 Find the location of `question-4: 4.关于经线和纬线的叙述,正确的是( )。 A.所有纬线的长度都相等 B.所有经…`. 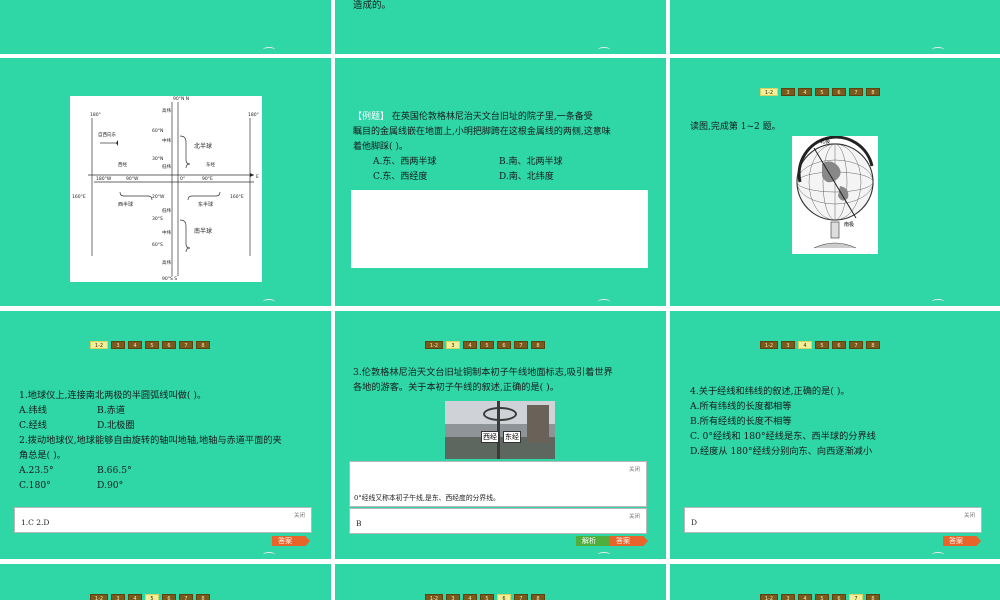

question-4: 4.关于经线和纬线的叙述,正确的是( )。 A.所有纬线的长度都相等 B.所有经… is located at coordinates (783, 421).